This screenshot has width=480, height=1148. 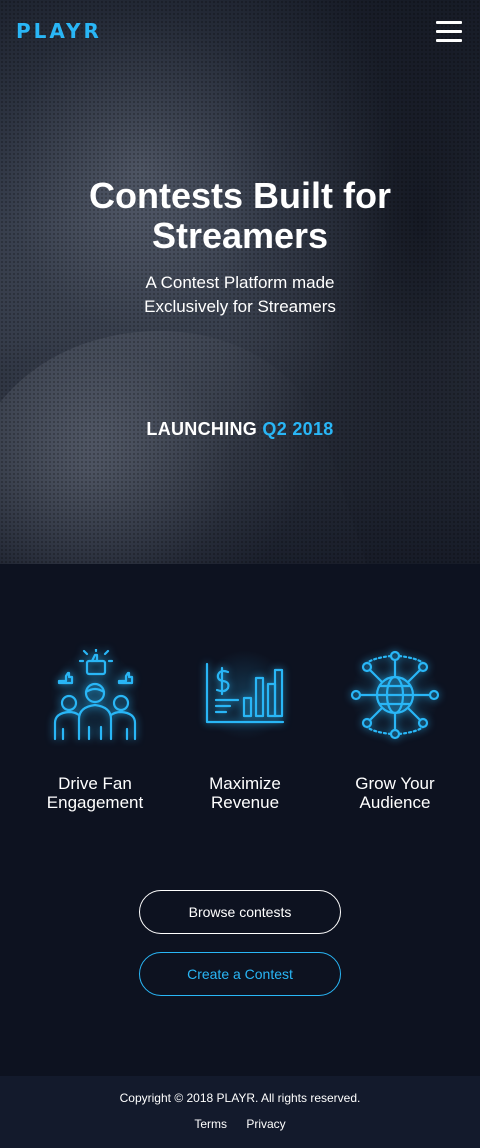 What do you see at coordinates (245, 693) in the screenshot?
I see `revenue-chart-icon` at bounding box center [245, 693].